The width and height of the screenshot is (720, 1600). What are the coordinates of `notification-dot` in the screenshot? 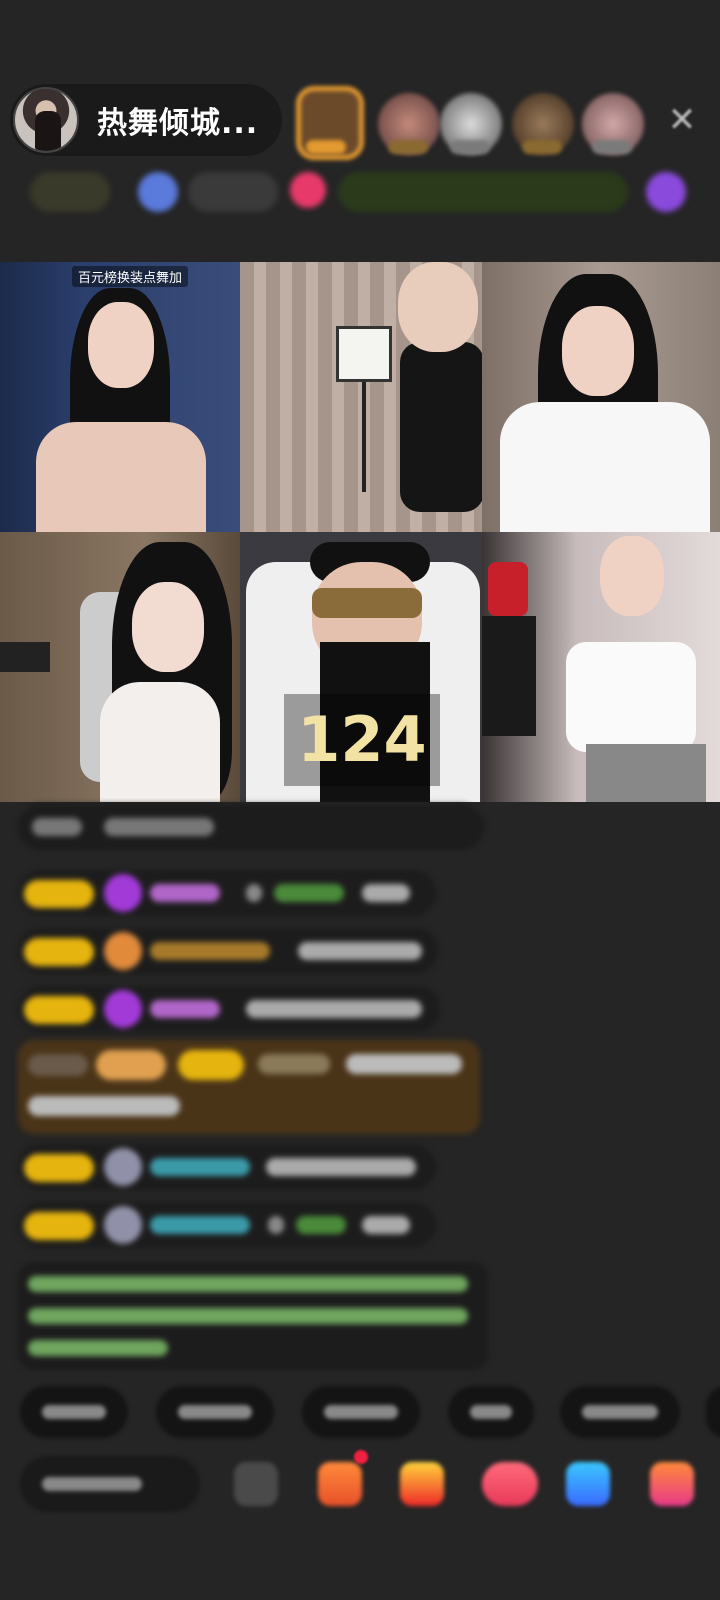 It's located at (361, 1457).